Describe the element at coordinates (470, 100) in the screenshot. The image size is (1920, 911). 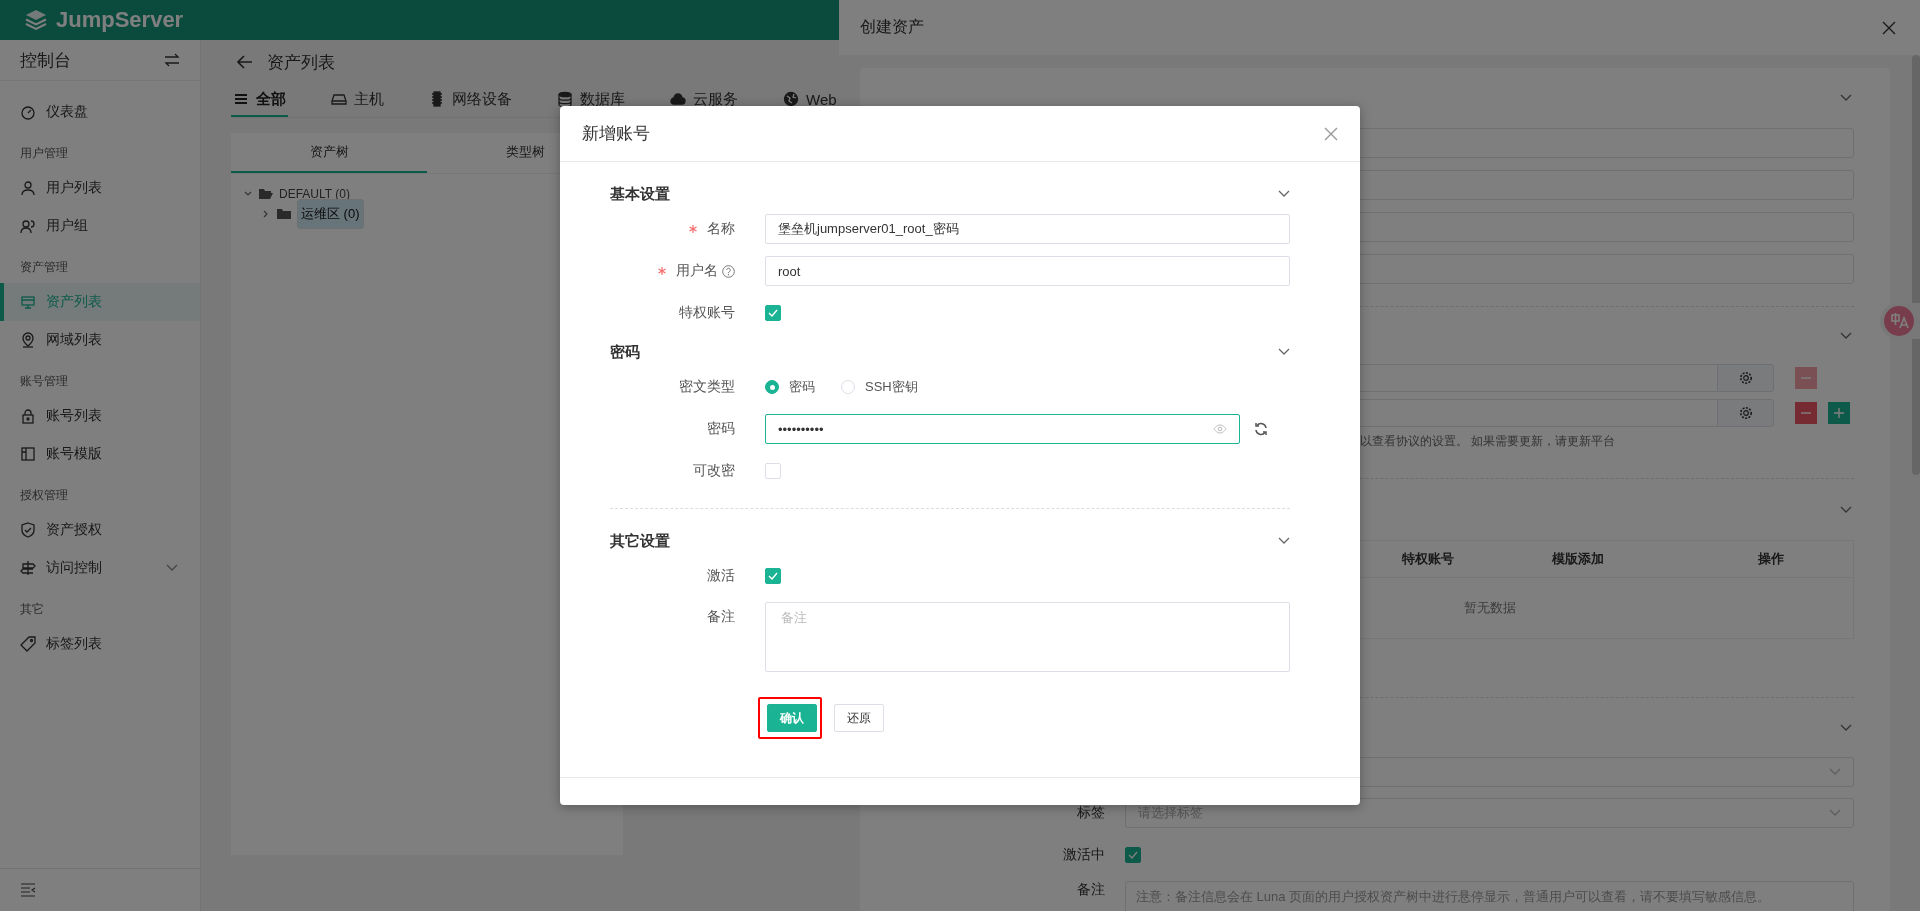
I see `category-tab: 网络设备` at that location.